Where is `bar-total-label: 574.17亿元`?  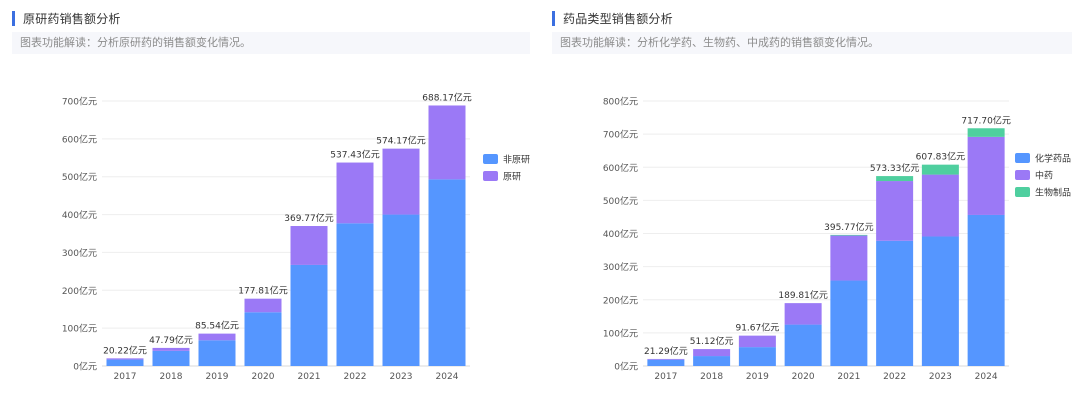 bar-total-label: 574.17亿元 is located at coordinates (401, 141).